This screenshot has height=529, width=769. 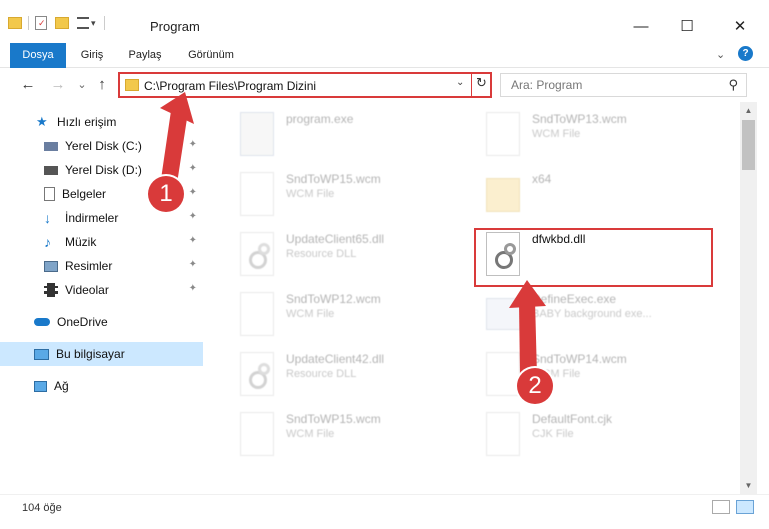 I want to click on item-count: 104 öğe, so click(x=42, y=508).